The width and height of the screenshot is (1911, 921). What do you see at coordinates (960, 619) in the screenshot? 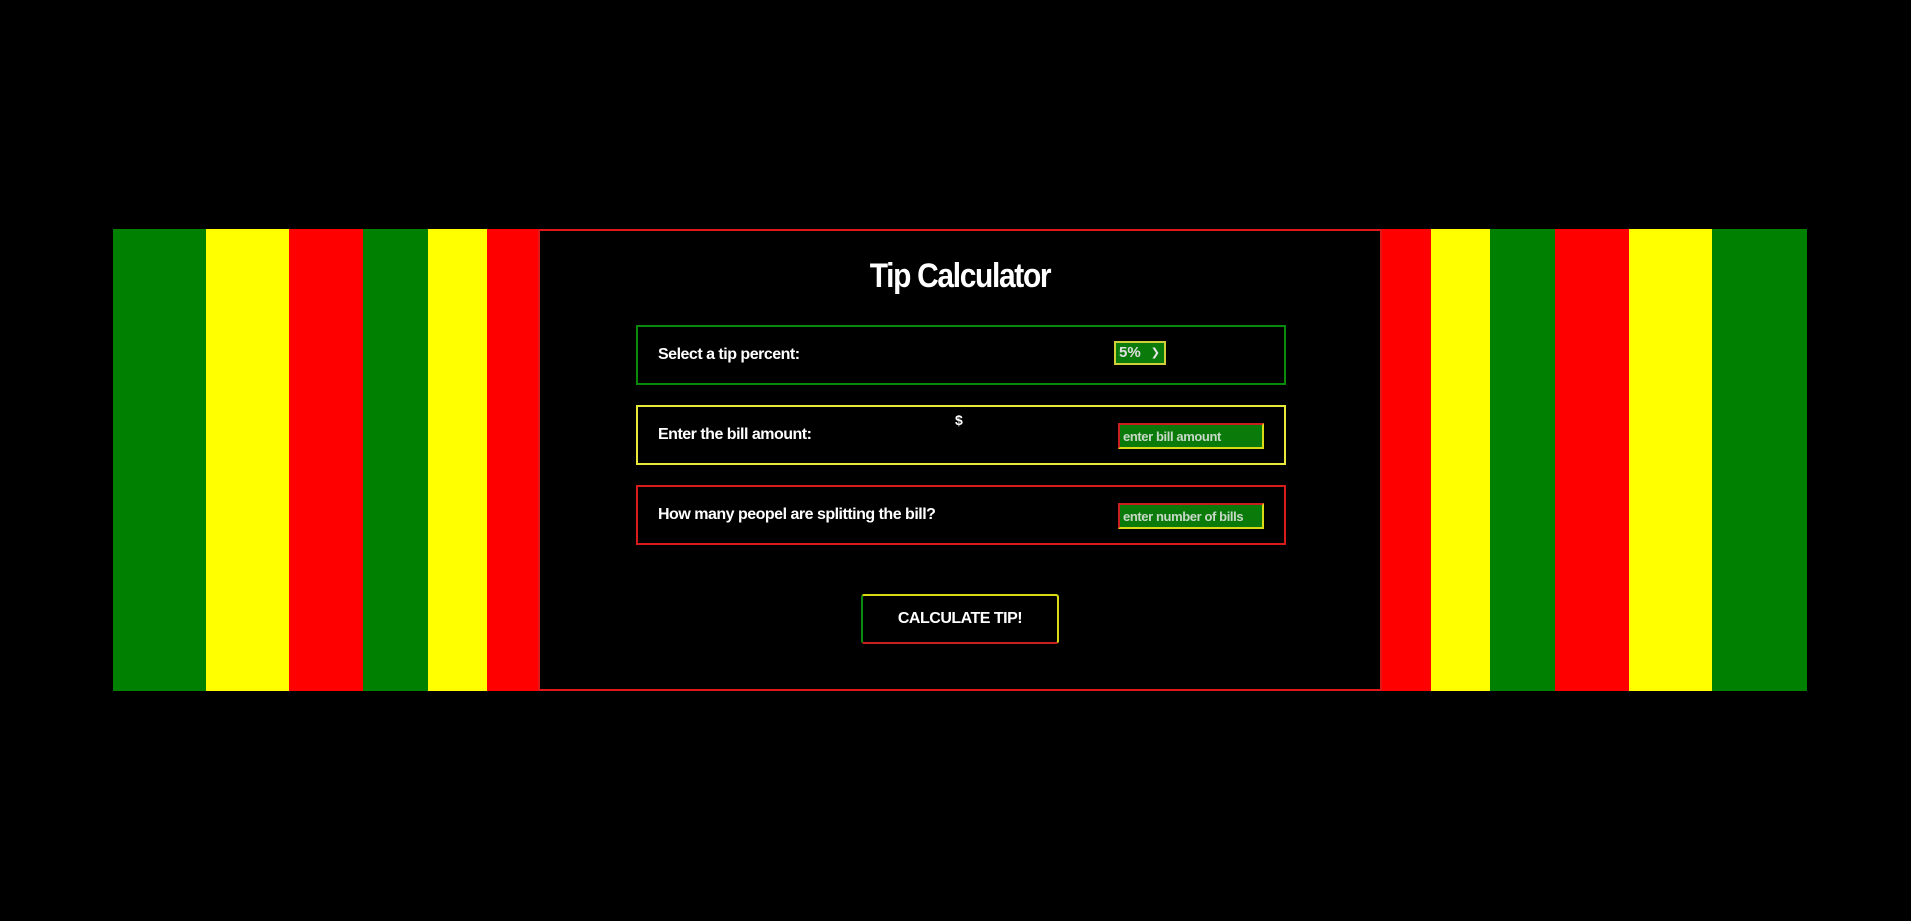
I see `calculate-tip-button: CALCULATE TIP!` at bounding box center [960, 619].